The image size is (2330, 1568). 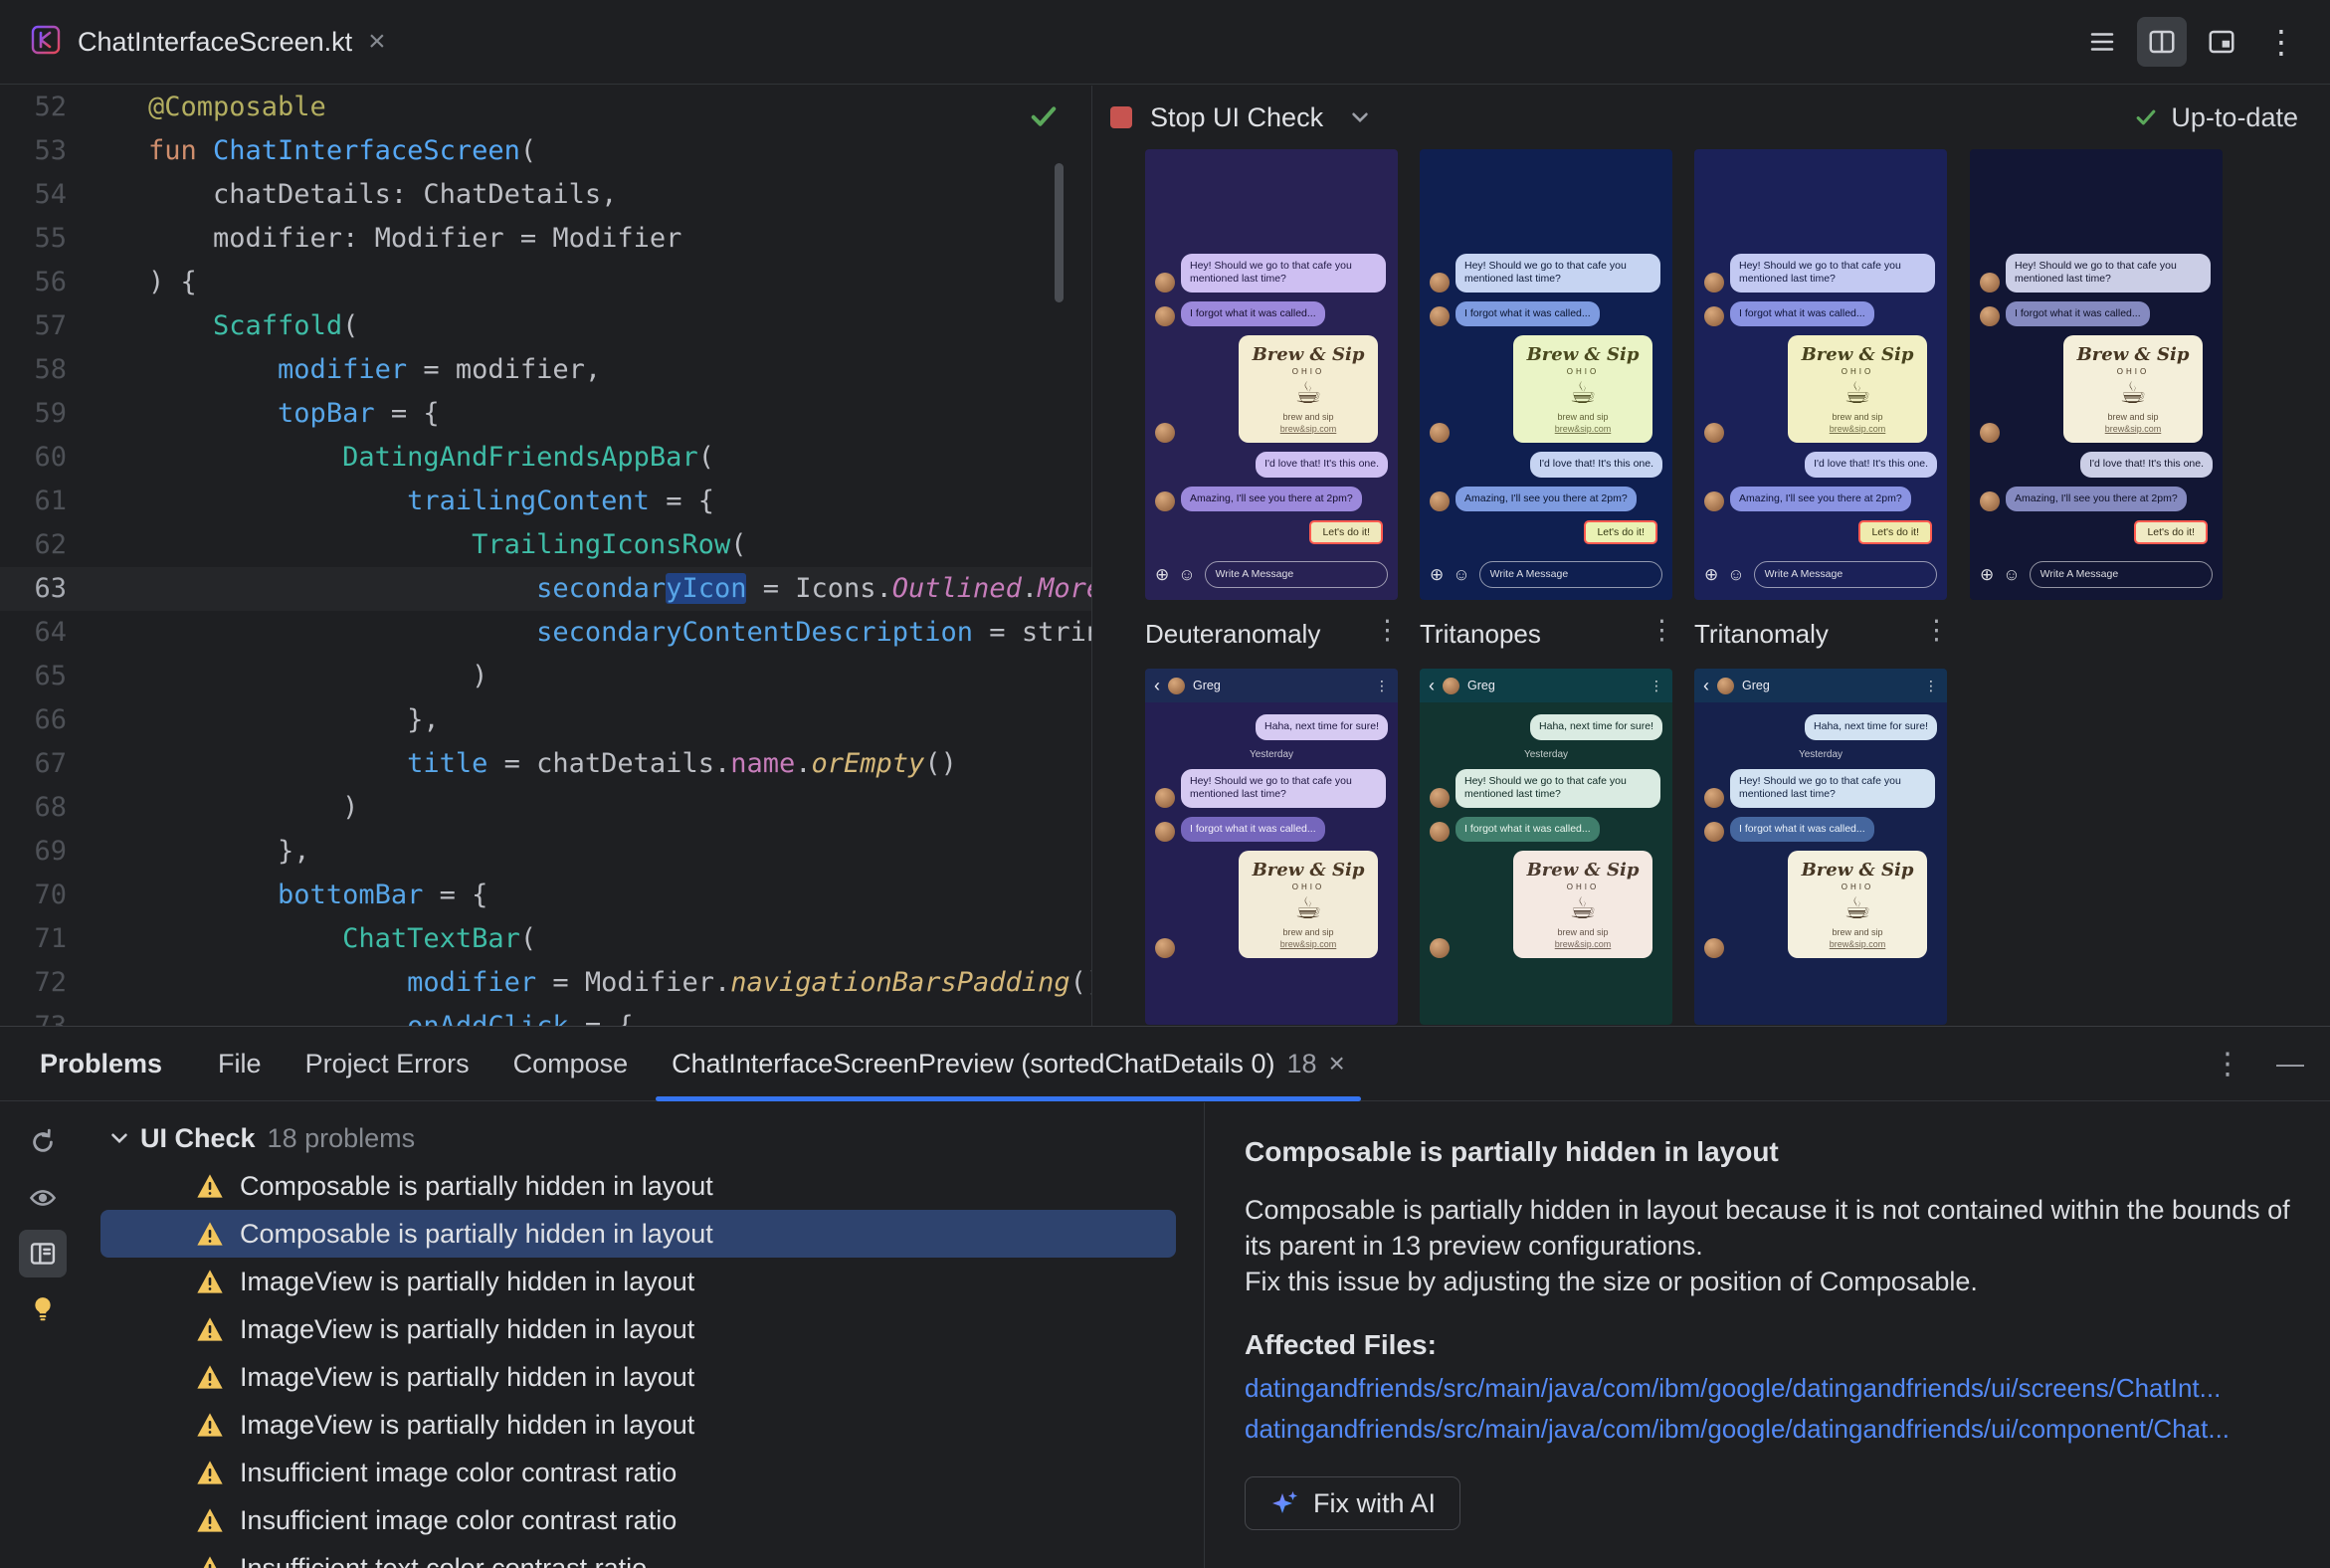 What do you see at coordinates (1353, 1503) in the screenshot?
I see `fix-with-ai-button: Fix with AI` at bounding box center [1353, 1503].